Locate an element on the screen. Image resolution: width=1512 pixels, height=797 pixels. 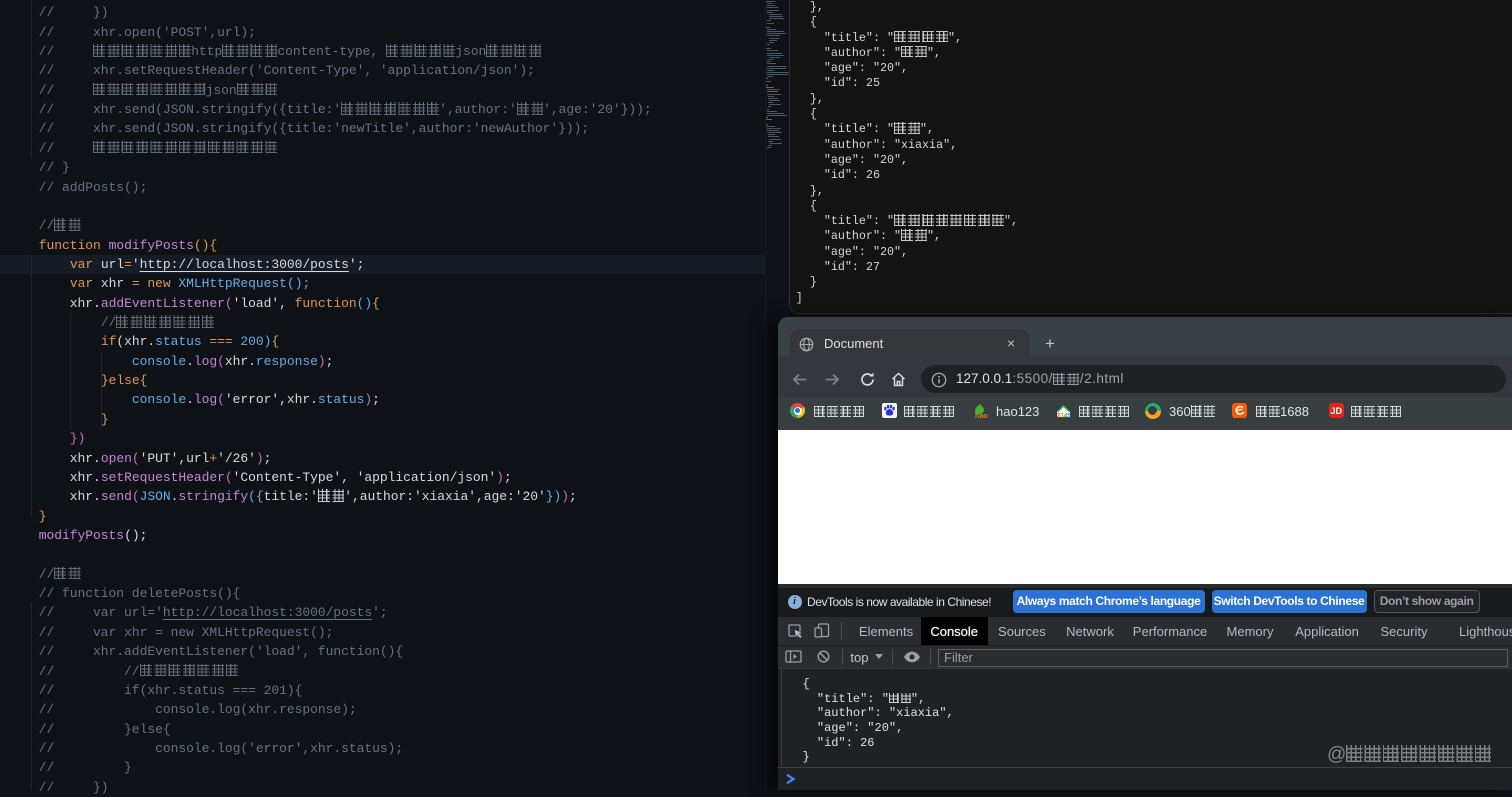
svg-text: hao is located at coordinates (981, 416).